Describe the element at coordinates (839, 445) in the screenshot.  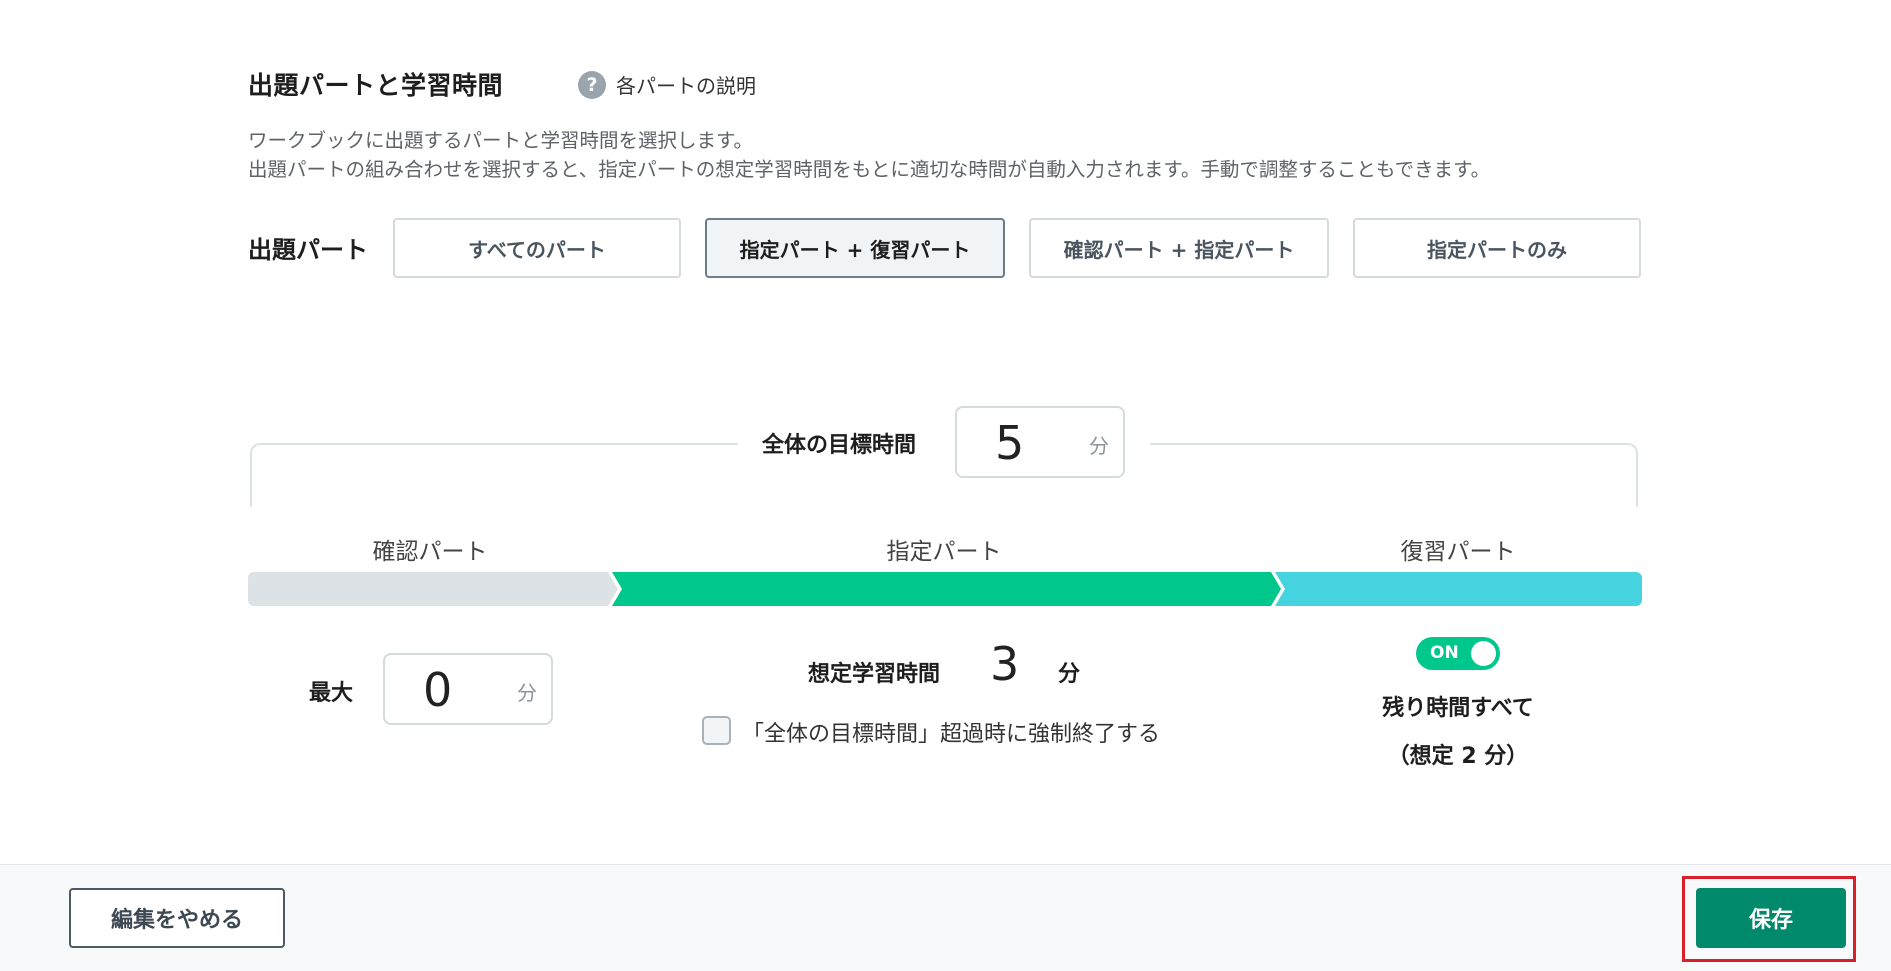
I see `total-target-label: 全体の目標時間` at that location.